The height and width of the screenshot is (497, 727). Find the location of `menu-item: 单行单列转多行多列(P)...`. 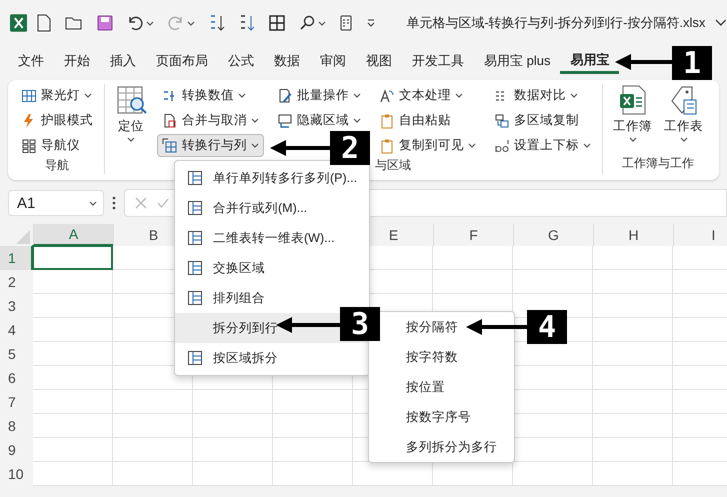

menu-item: 单行单列转多行多列(P)... is located at coordinates (272, 178).